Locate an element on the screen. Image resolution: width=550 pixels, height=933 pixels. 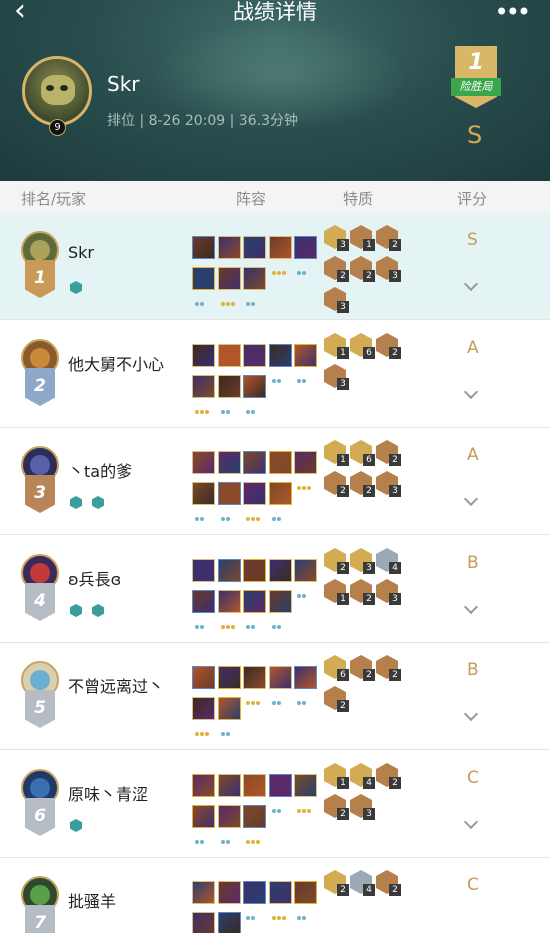
player-row: 3 丶ta的爹 1 6 2 2 2 3 A is located at coordinates (275, 481).